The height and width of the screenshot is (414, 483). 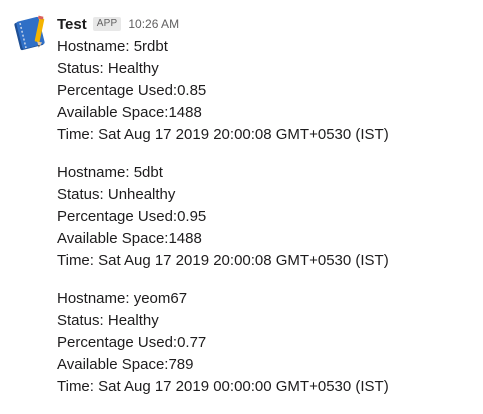 I want to click on space-line: Available Space:789, so click(x=125, y=364).